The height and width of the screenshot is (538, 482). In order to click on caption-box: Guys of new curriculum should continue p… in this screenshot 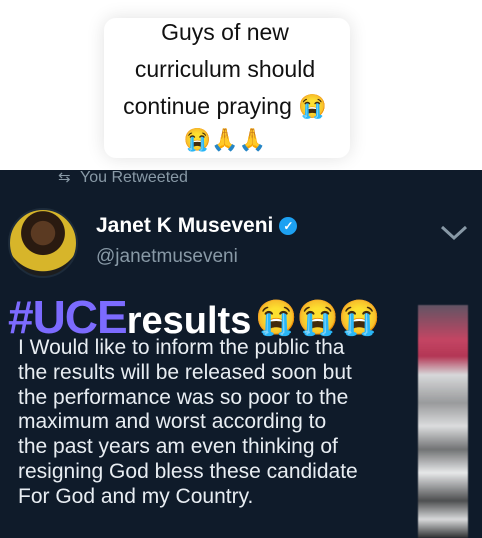, I will do `click(225, 83)`.